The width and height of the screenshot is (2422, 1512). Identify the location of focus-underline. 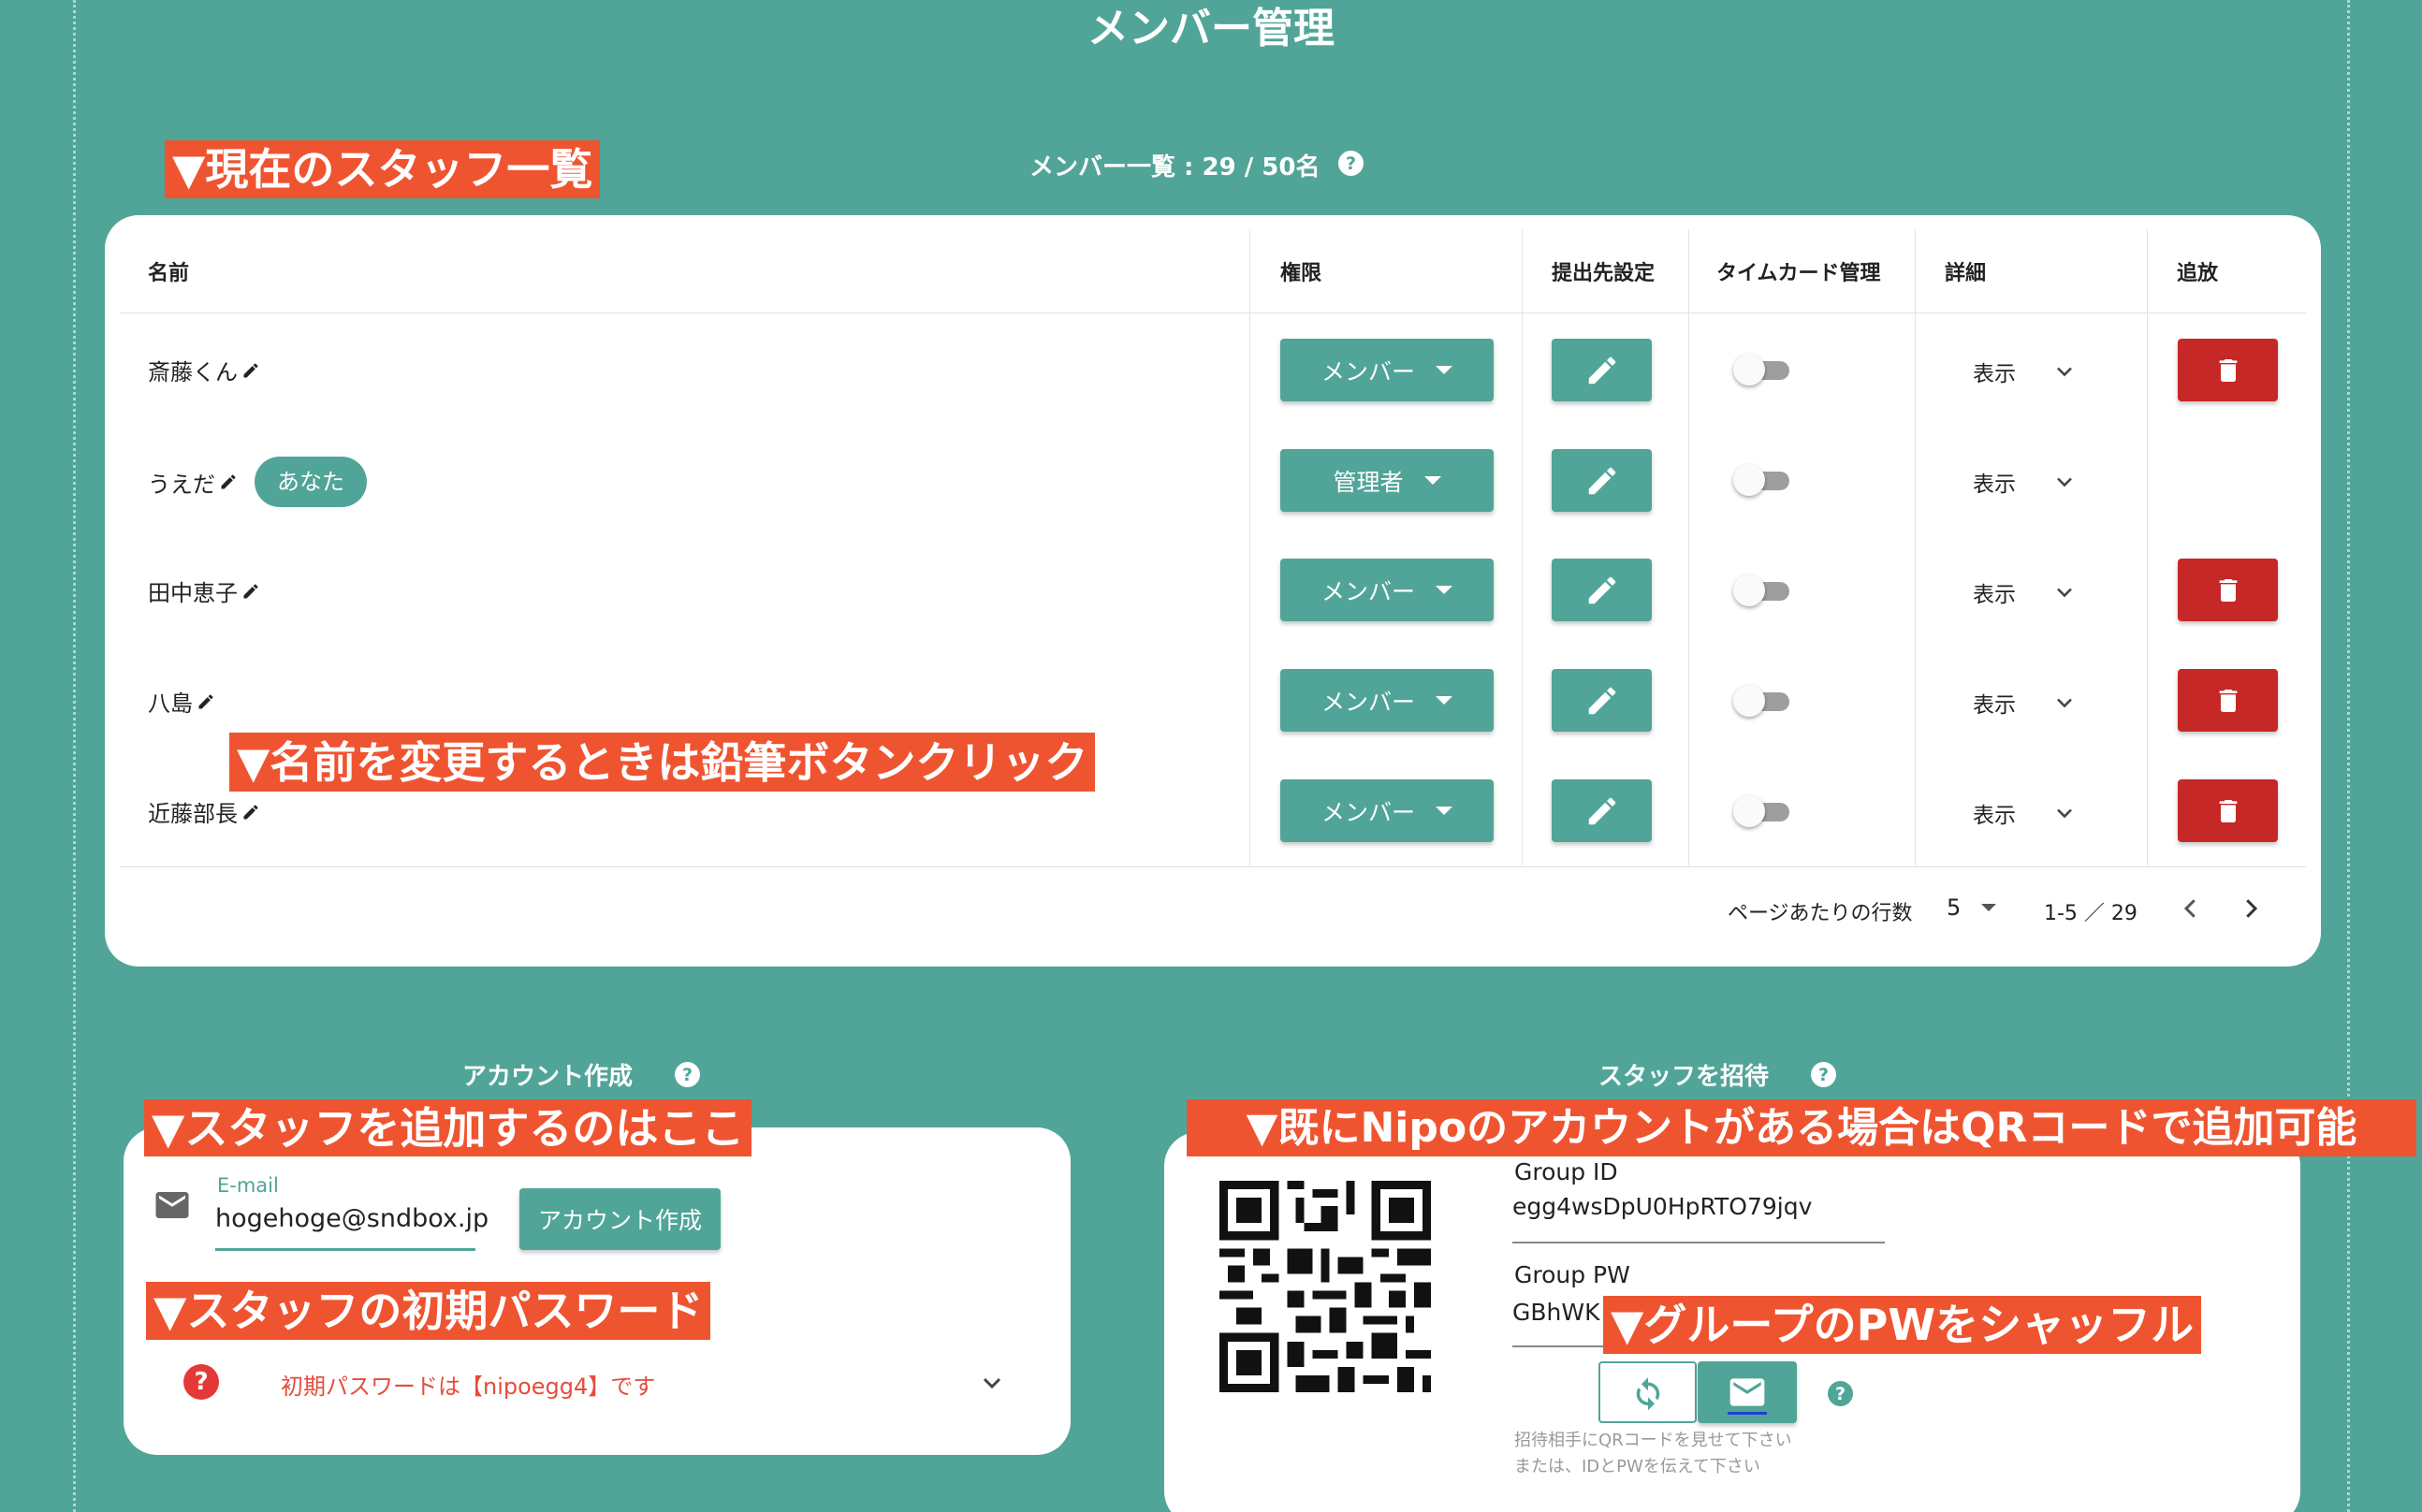
(1747, 1414).